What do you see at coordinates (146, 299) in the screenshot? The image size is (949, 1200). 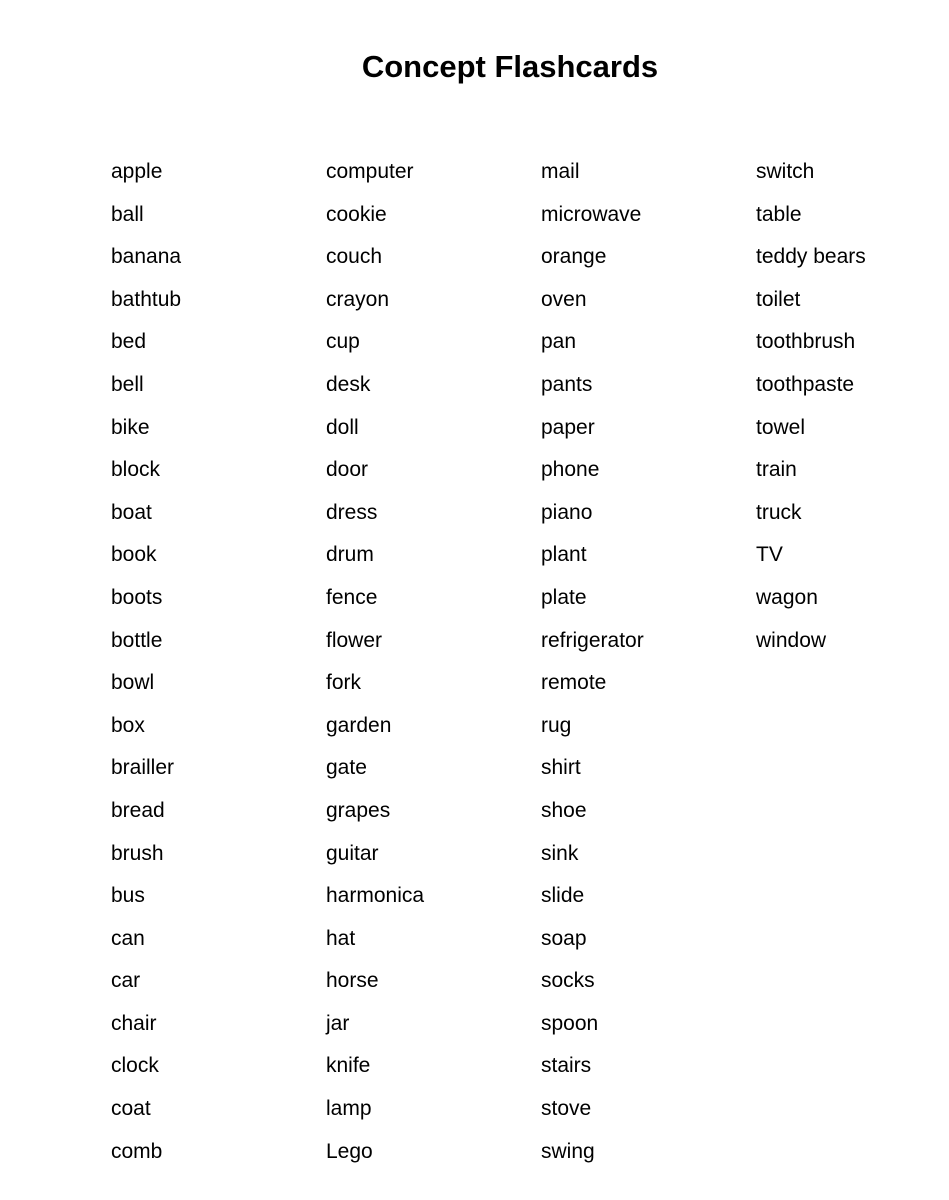 I see `word-item: bathtub` at bounding box center [146, 299].